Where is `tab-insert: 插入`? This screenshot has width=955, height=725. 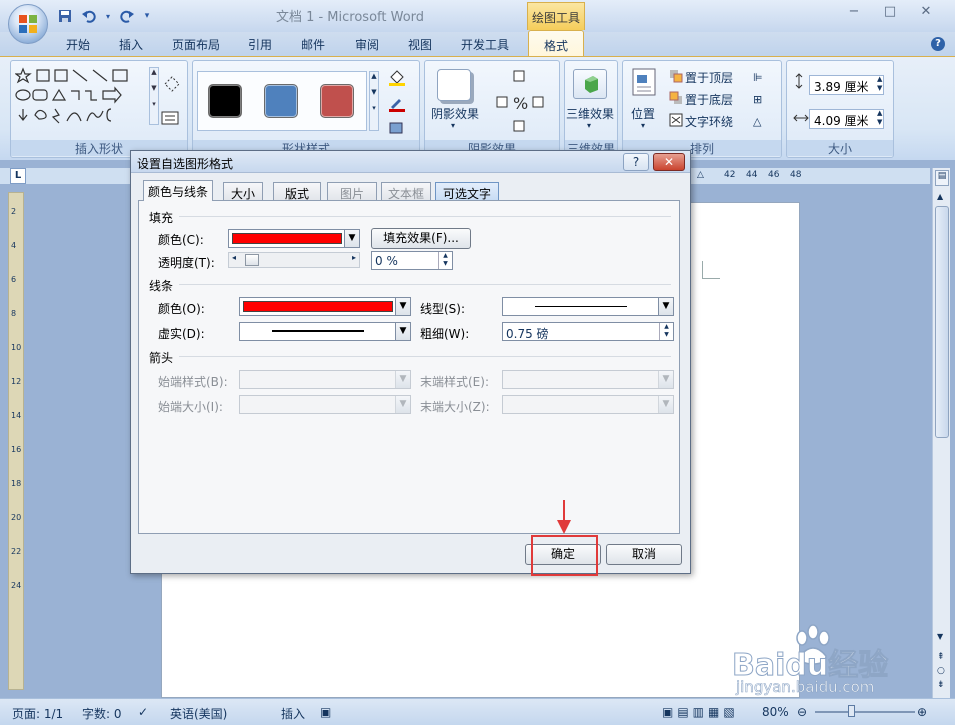 tab-insert: 插入 is located at coordinates (131, 44).